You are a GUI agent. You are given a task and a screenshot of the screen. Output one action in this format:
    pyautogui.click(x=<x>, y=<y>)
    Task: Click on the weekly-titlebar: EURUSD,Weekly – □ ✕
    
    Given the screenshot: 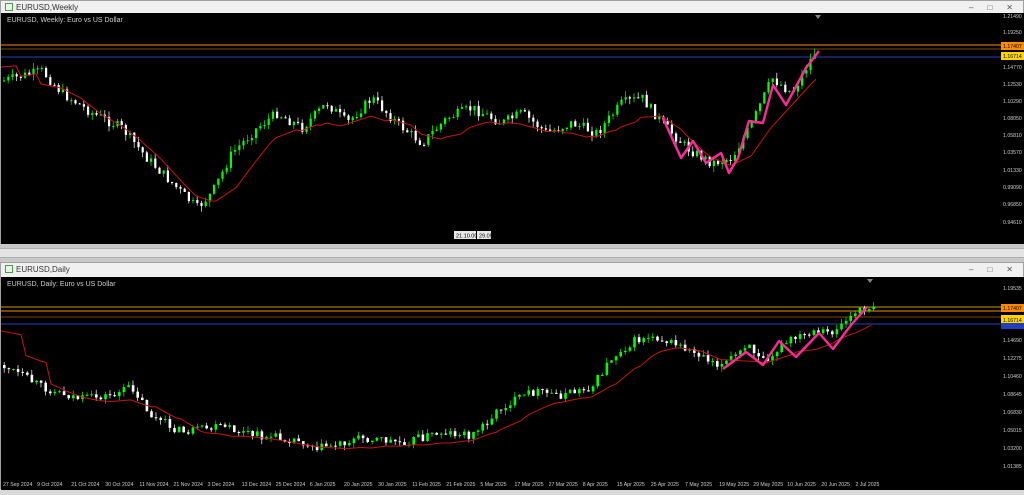 What is the action you would take?
    pyautogui.click(x=512, y=7)
    